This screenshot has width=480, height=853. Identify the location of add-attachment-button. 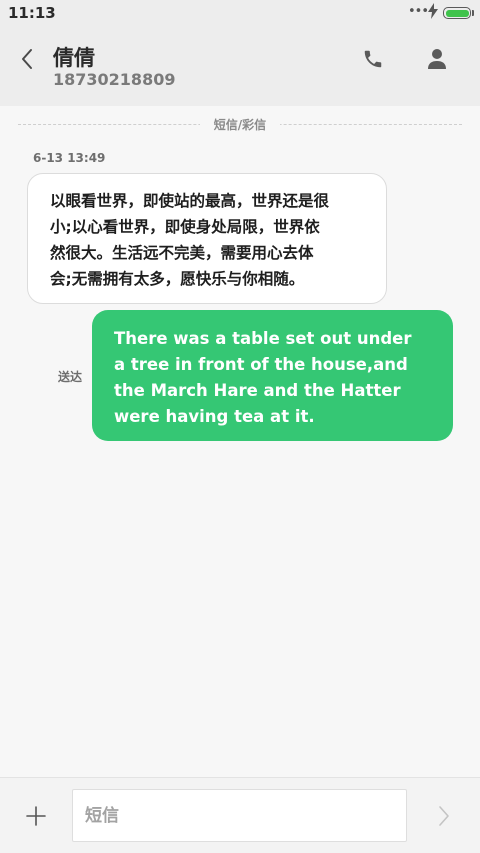
(36, 816).